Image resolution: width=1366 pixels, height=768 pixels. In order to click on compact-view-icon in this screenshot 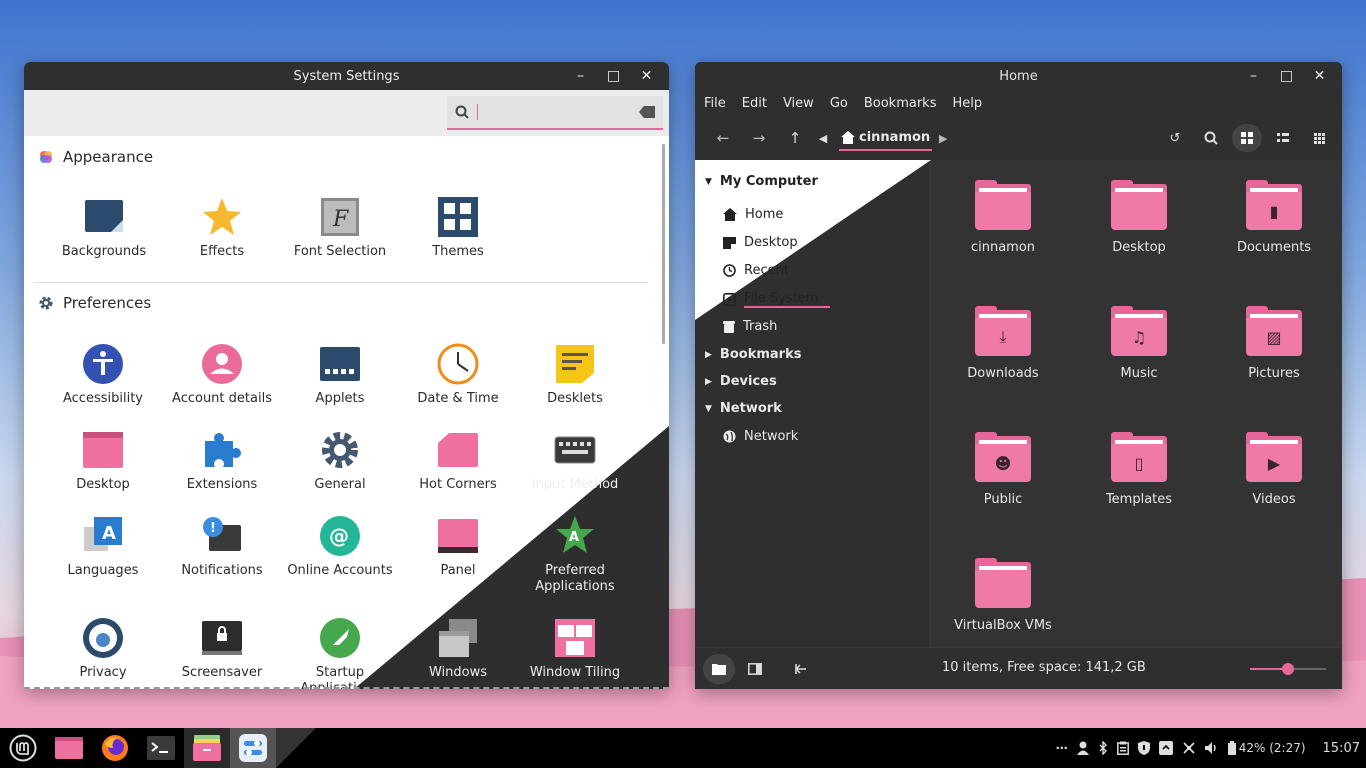, I will do `click(1319, 138)`.